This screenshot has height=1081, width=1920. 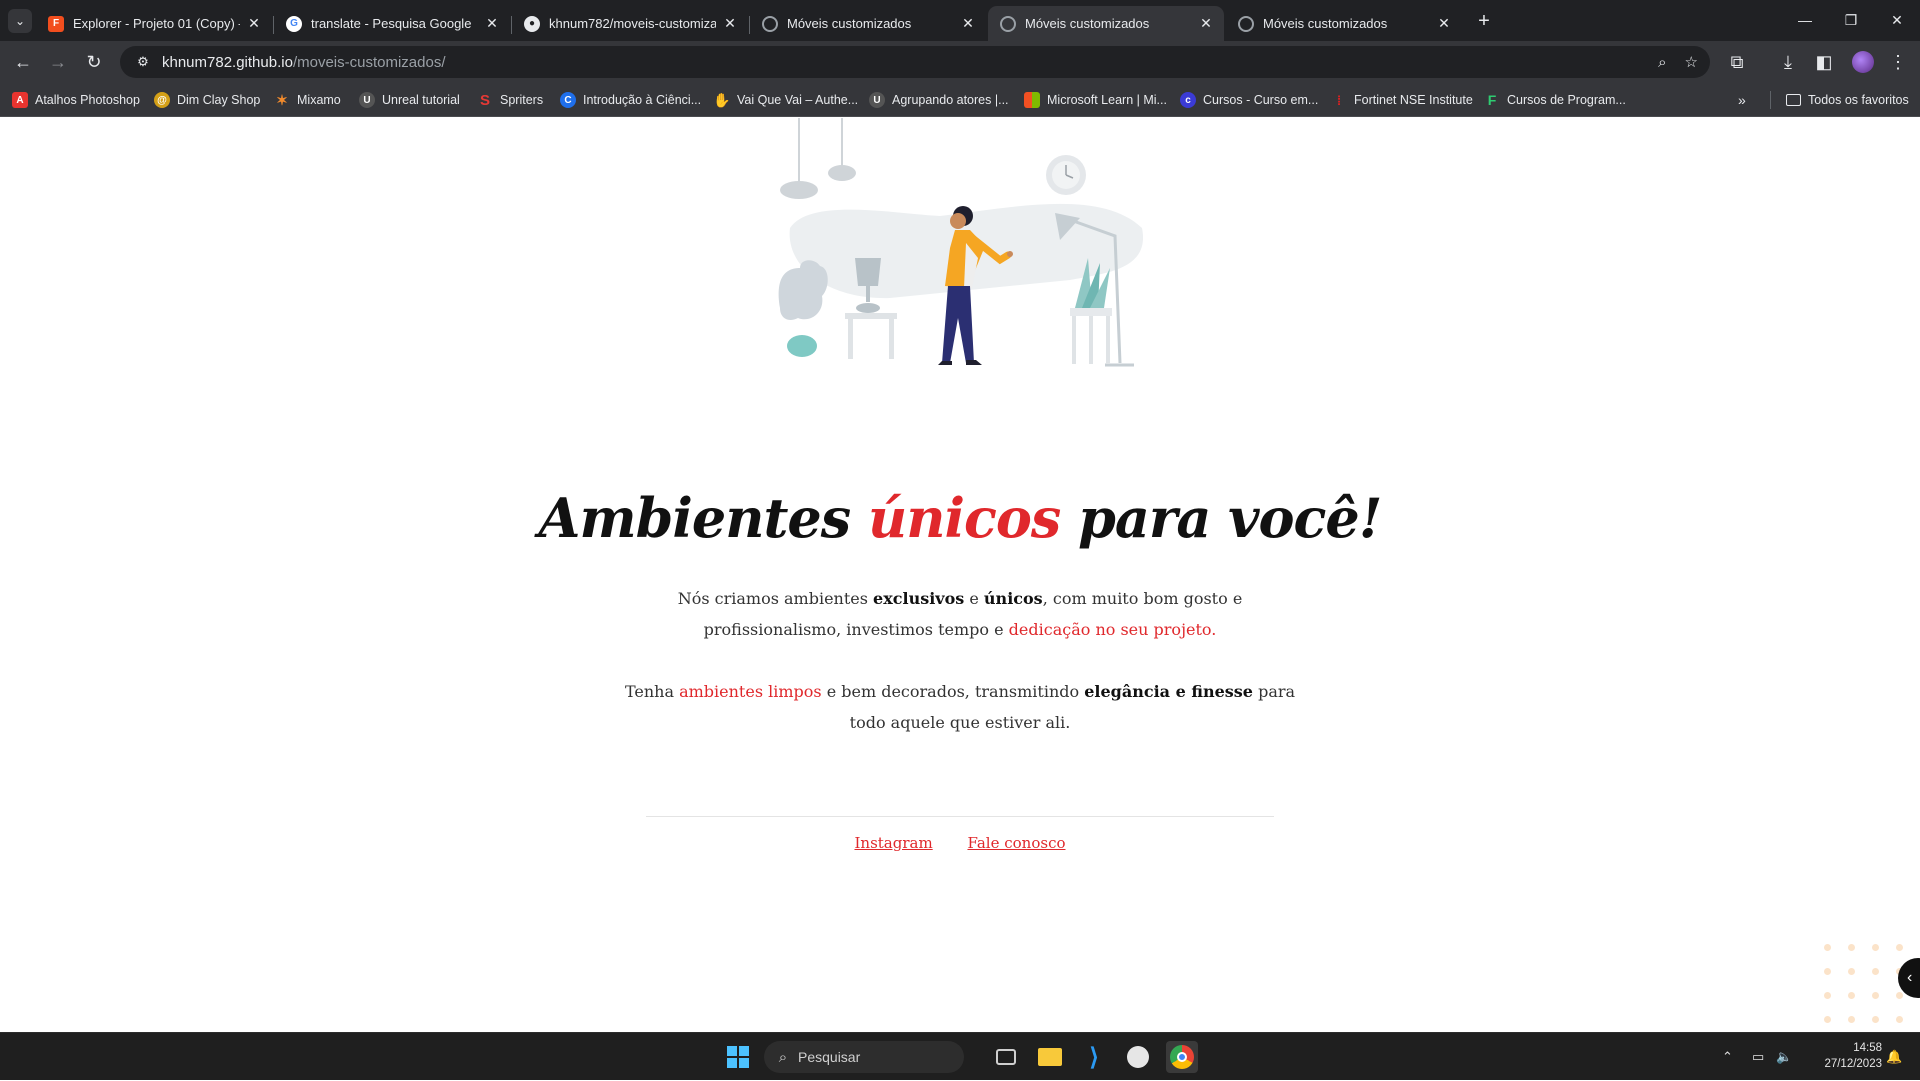 I want to click on reload-button: ↻, so click(x=94, y=62).